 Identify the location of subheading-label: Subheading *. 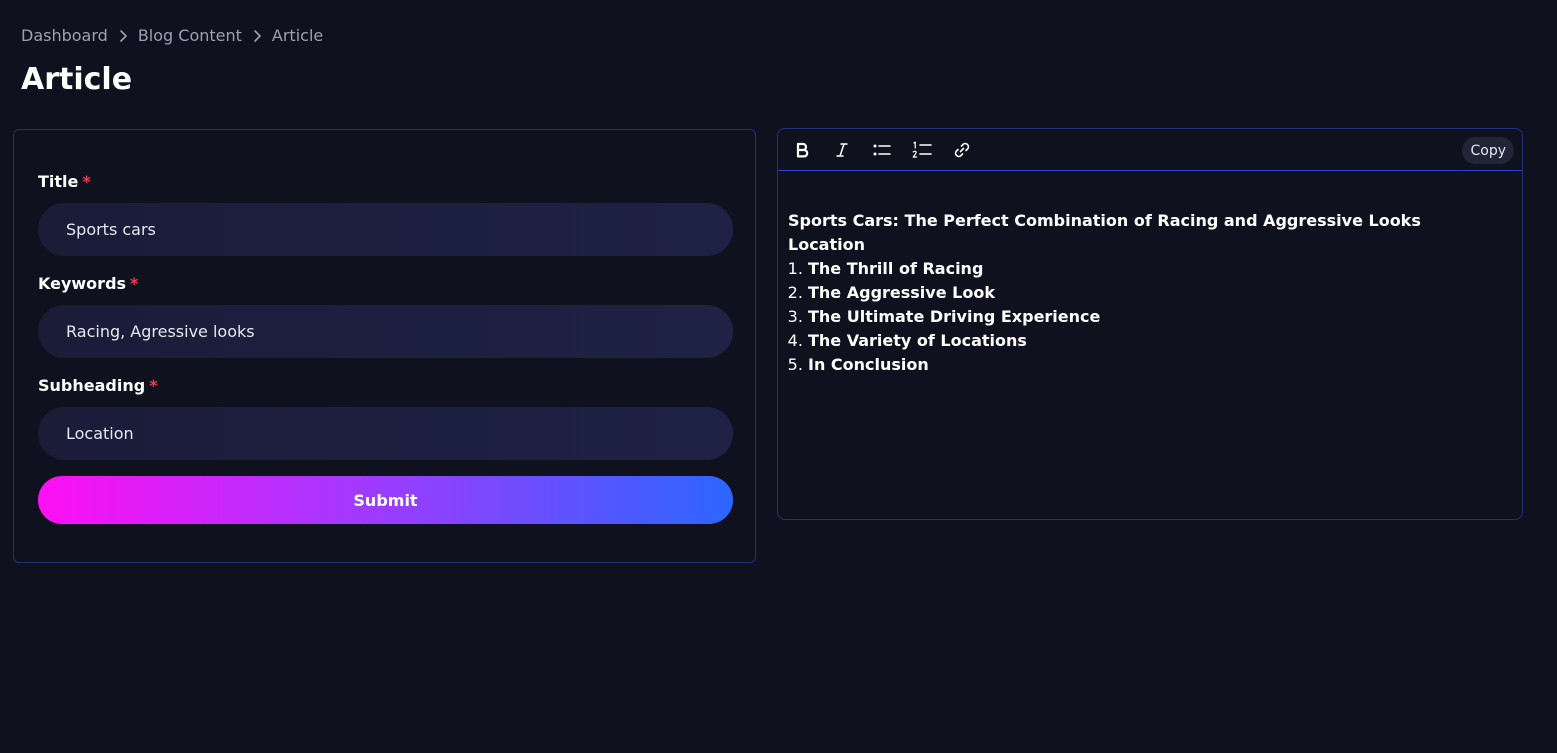
(98, 385).